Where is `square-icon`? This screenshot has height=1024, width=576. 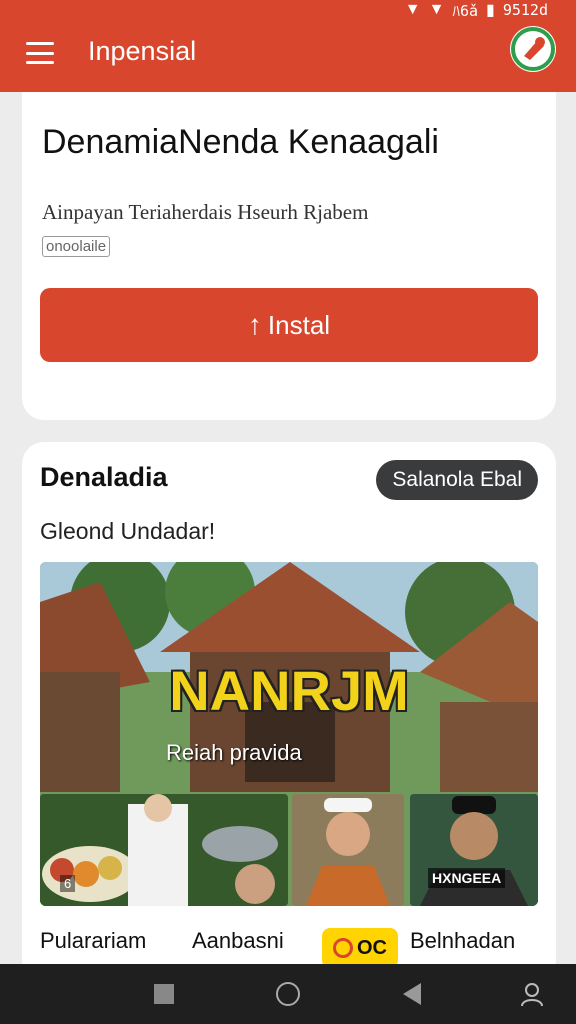 square-icon is located at coordinates (164, 994).